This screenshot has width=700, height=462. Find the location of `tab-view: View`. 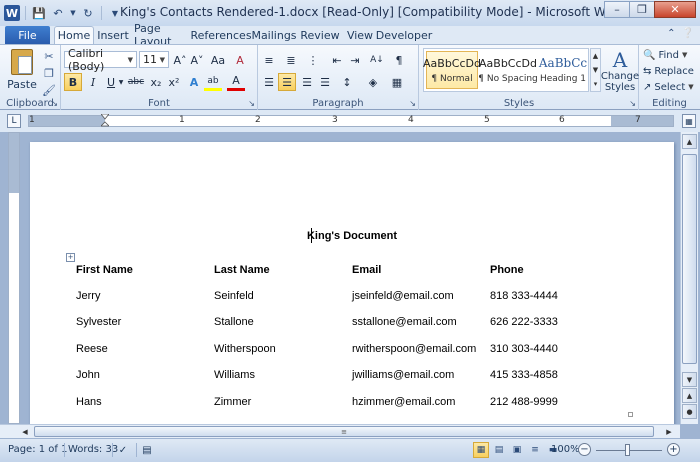

tab-view: View is located at coordinates (360, 35).